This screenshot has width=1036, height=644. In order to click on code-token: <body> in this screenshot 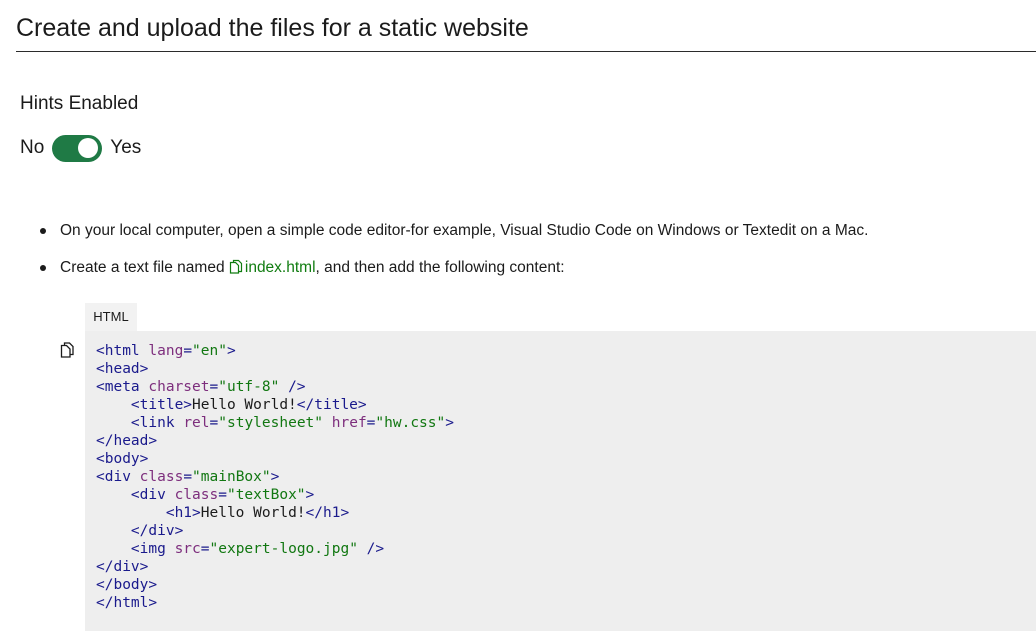, I will do `click(122, 459)`.